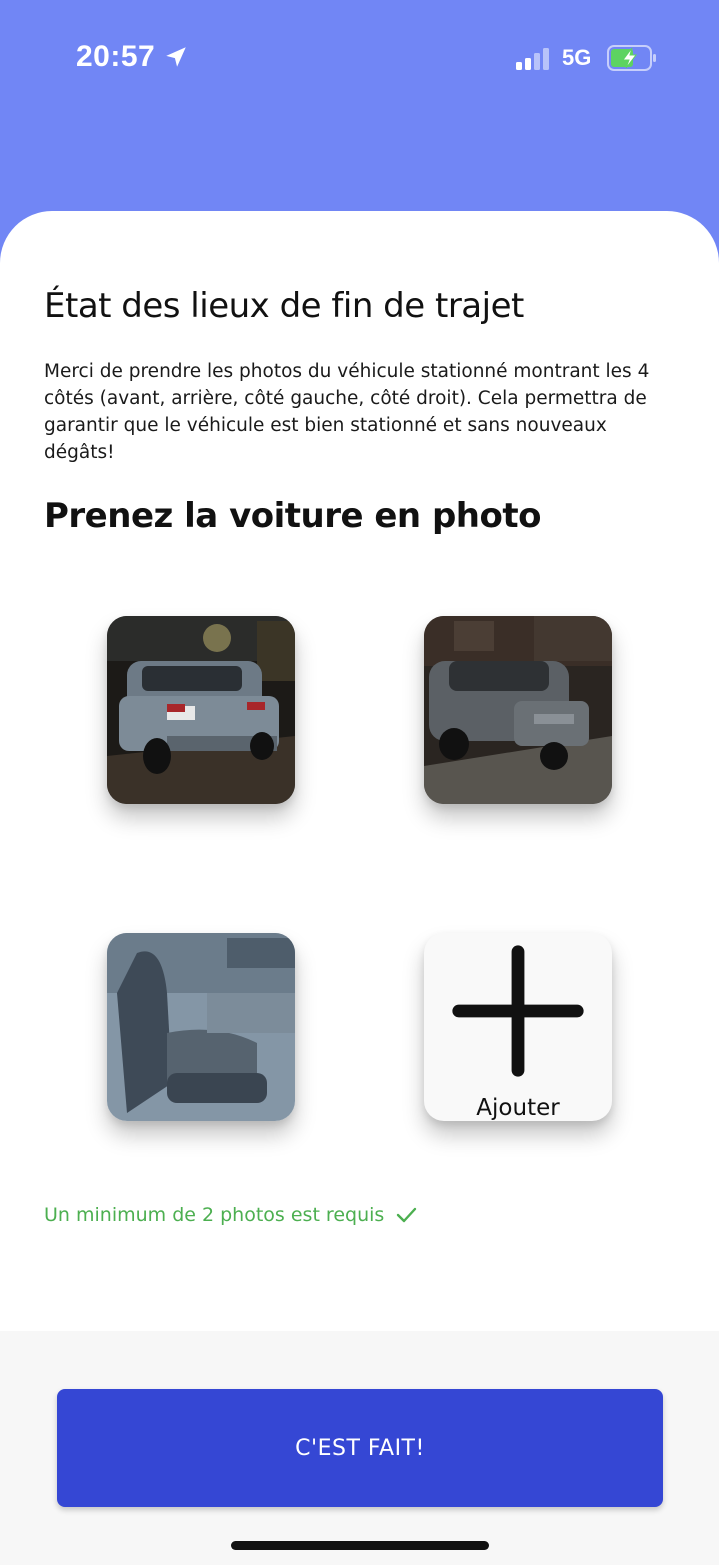  What do you see at coordinates (176, 57) in the screenshot?
I see `location-arrow-icon` at bounding box center [176, 57].